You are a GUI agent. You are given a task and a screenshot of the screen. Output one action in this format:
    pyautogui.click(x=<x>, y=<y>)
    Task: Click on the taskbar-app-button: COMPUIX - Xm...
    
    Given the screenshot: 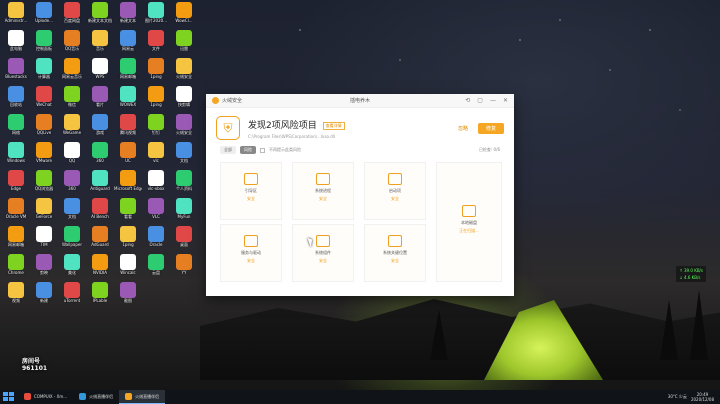 What is the action you would take?
    pyautogui.click(x=45, y=397)
    